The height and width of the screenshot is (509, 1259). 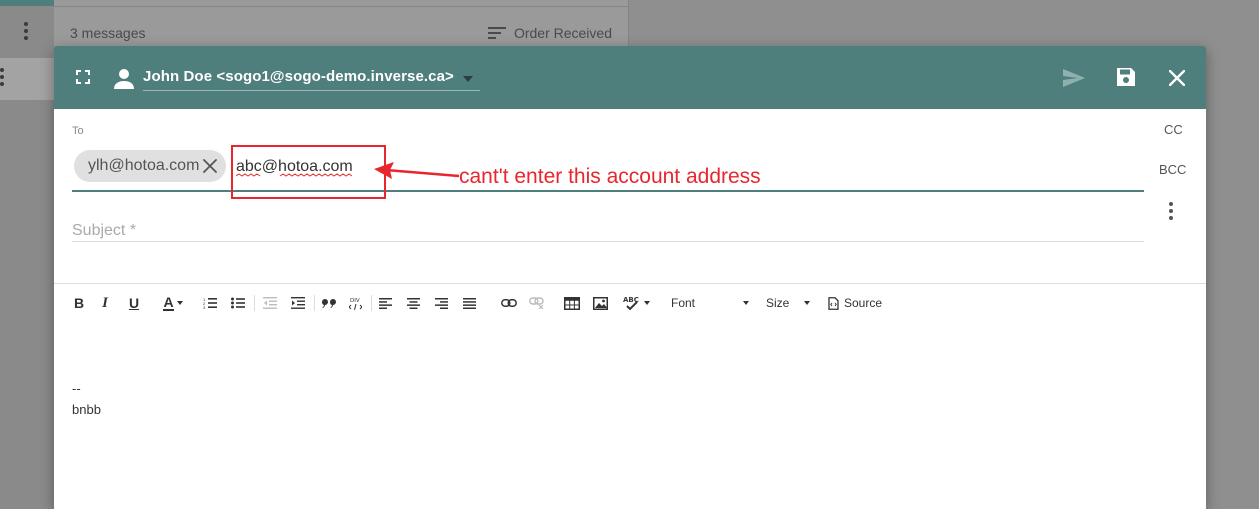 I want to click on background-selected-row, so click(x=27, y=79).